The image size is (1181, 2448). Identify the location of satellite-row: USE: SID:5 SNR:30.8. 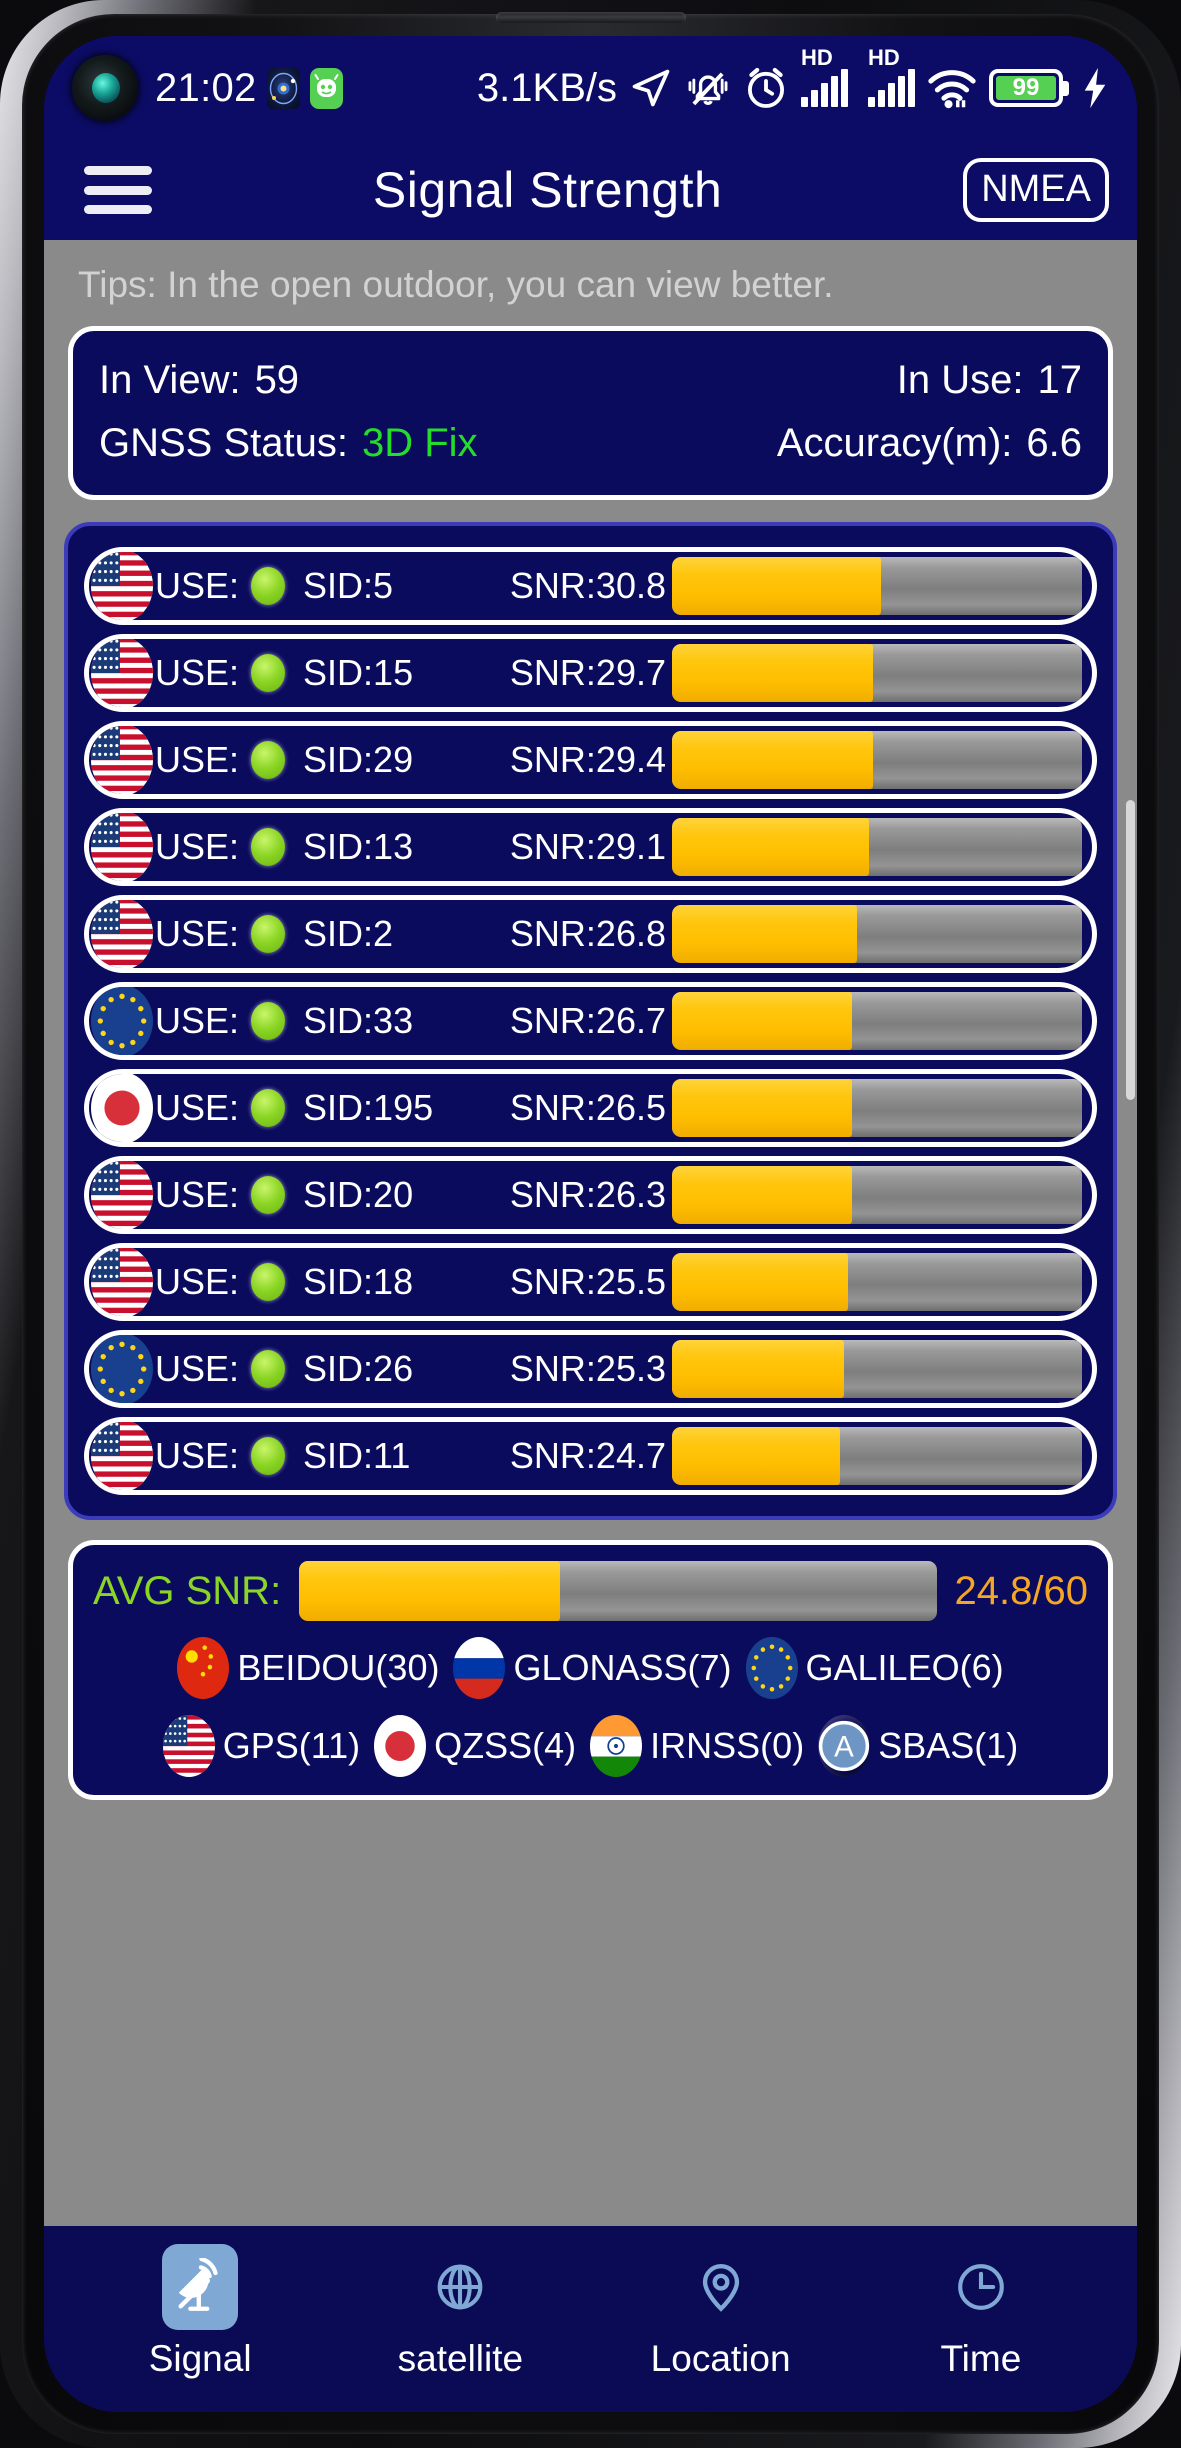
(590, 586).